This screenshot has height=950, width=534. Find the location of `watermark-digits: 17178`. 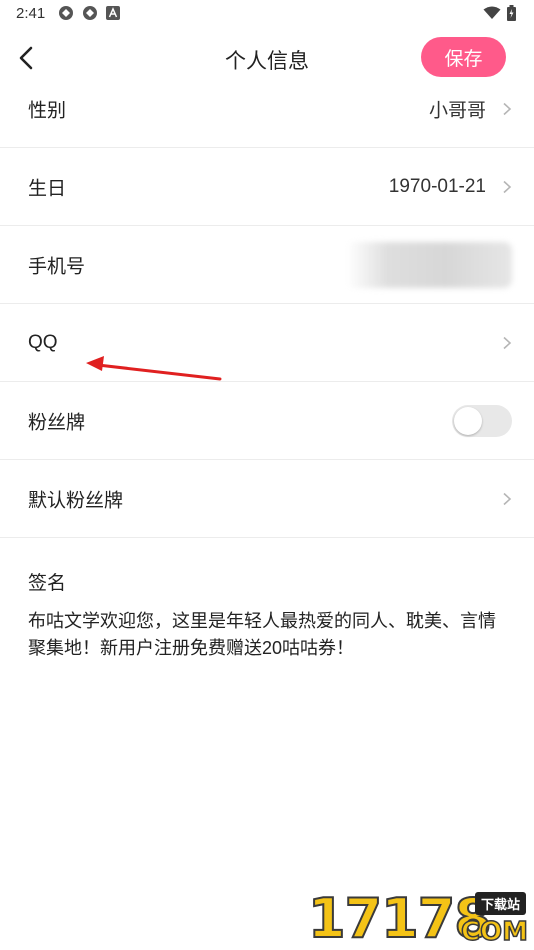

watermark-digits: 17178 is located at coordinates (400, 918).